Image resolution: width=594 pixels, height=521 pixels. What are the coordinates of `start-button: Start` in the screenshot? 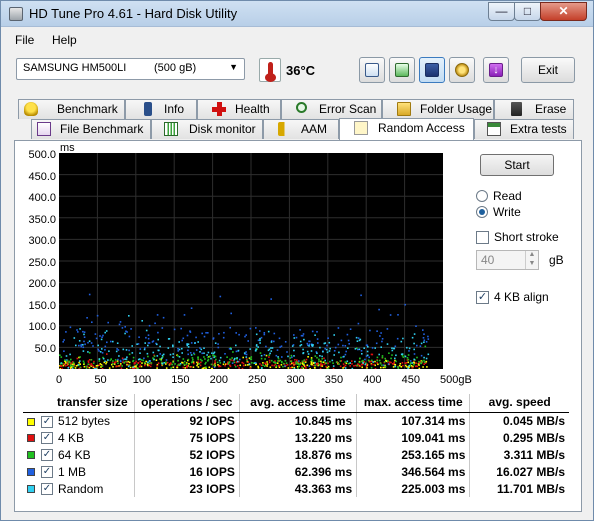 It's located at (517, 165).